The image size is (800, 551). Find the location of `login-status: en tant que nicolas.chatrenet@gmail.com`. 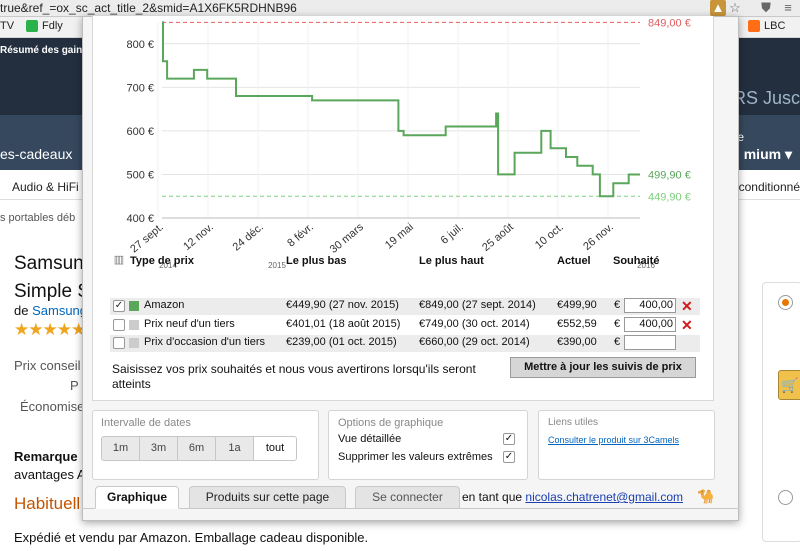

login-status: en tant que nicolas.chatrenet@gmail.com is located at coordinates (572, 497).